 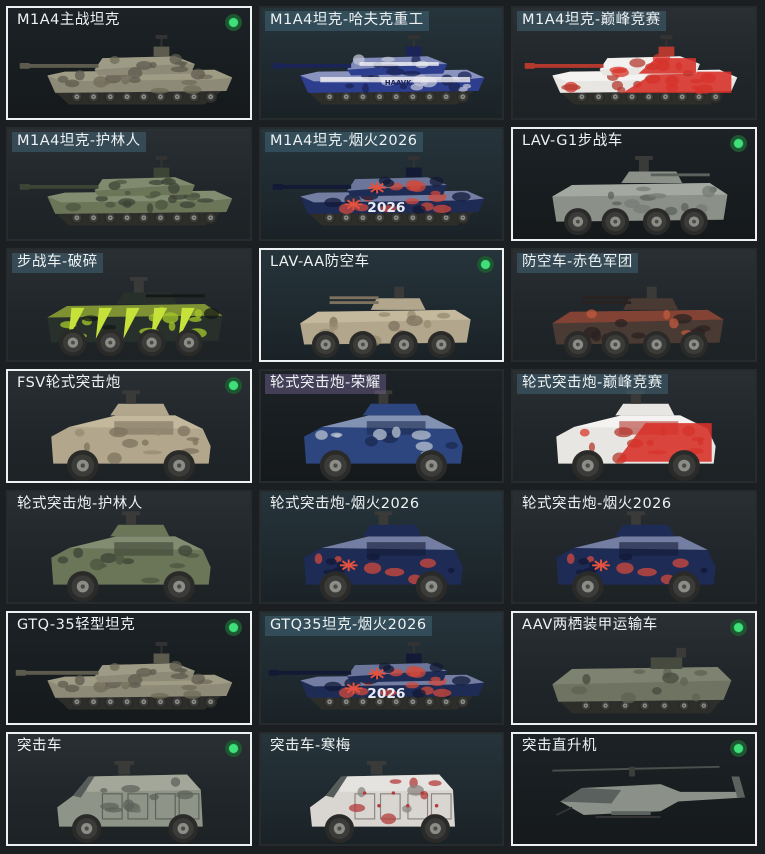 I want to click on vehicle-card: 轮式突击炮-荣耀, so click(x=381, y=426).